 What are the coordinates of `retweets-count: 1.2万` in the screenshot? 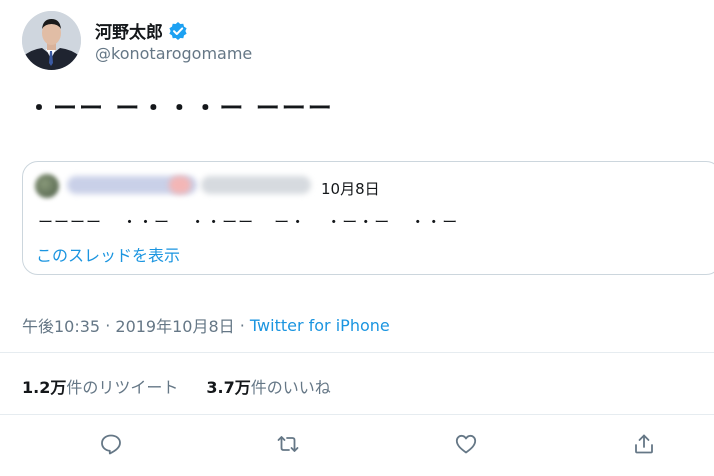 It's located at (44, 387).